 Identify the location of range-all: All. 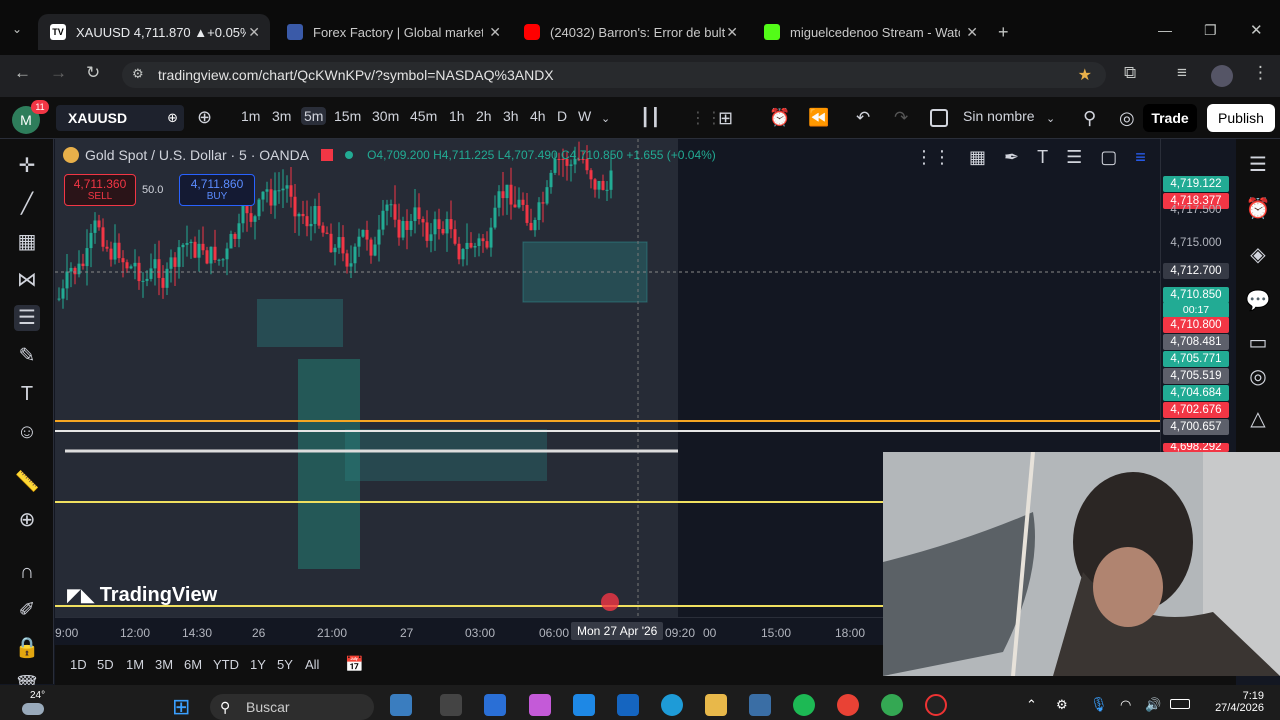
(312, 664).